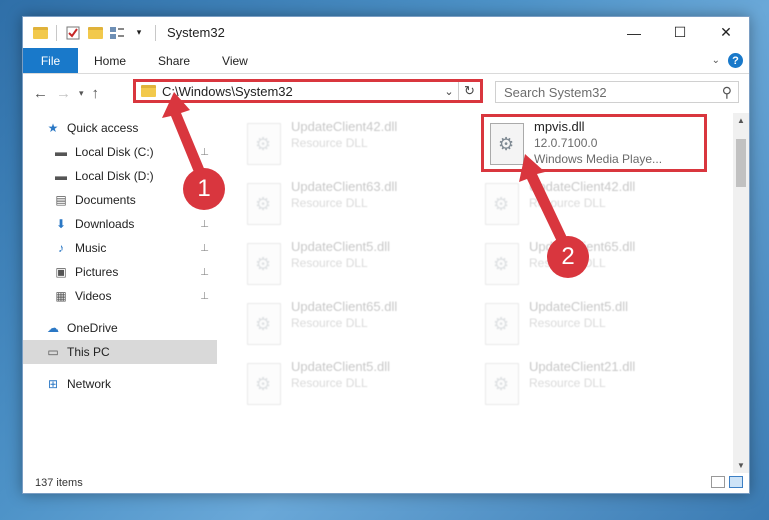  I want to click on folder-icon, so click(148, 91).